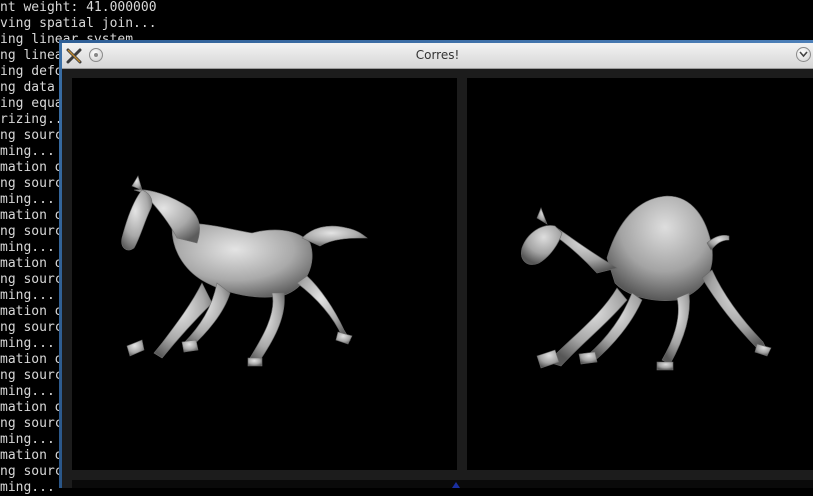 The height and width of the screenshot is (496, 813). I want to click on chevron-down-icon, so click(803, 54).